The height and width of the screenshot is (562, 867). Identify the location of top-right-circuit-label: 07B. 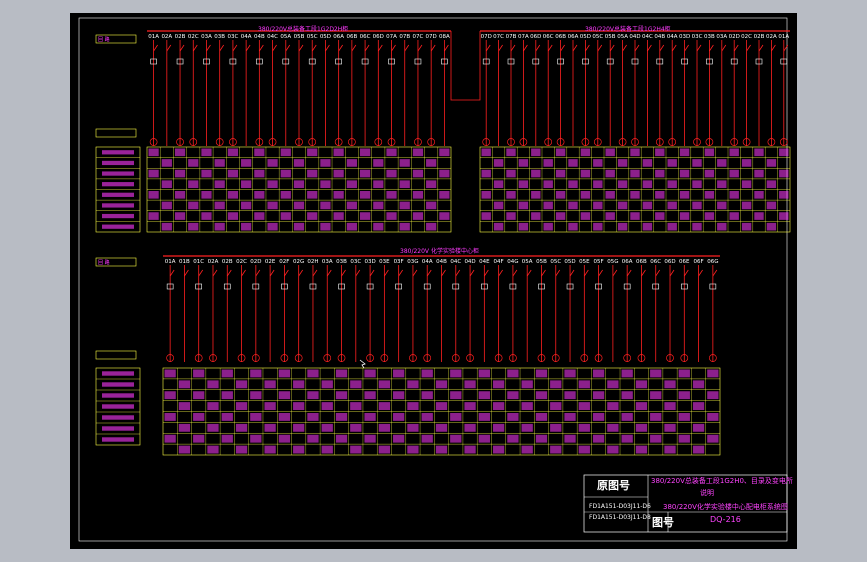
(511, 37).